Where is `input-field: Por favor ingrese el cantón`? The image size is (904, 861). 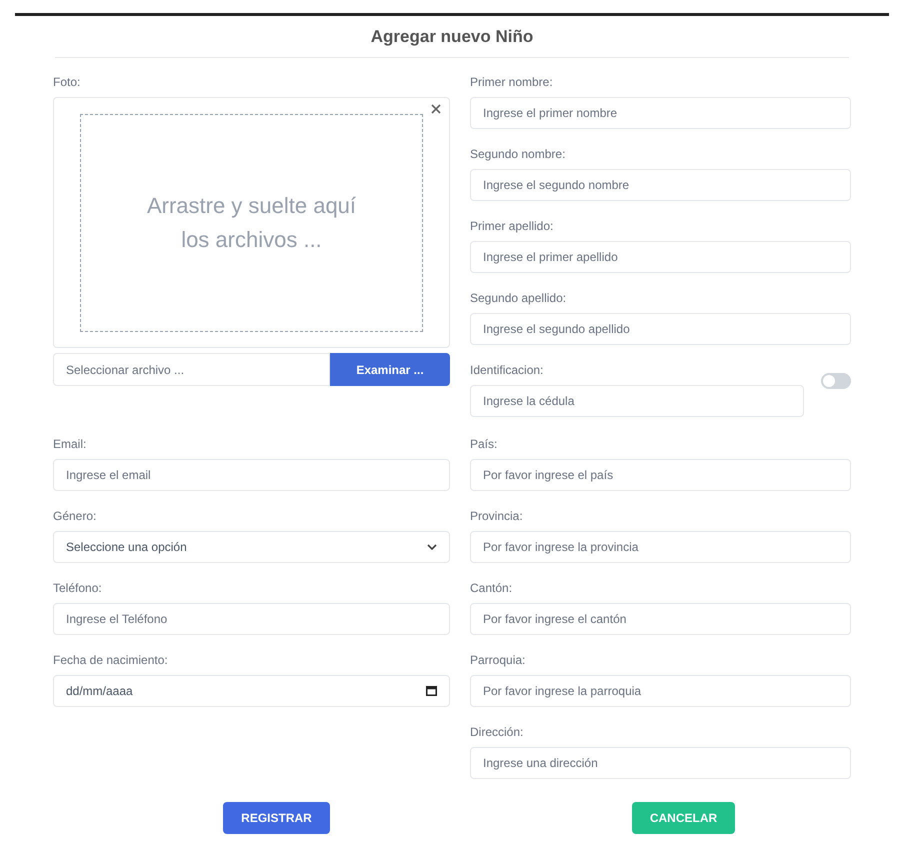
input-field: Por favor ingrese el cantón is located at coordinates (660, 619).